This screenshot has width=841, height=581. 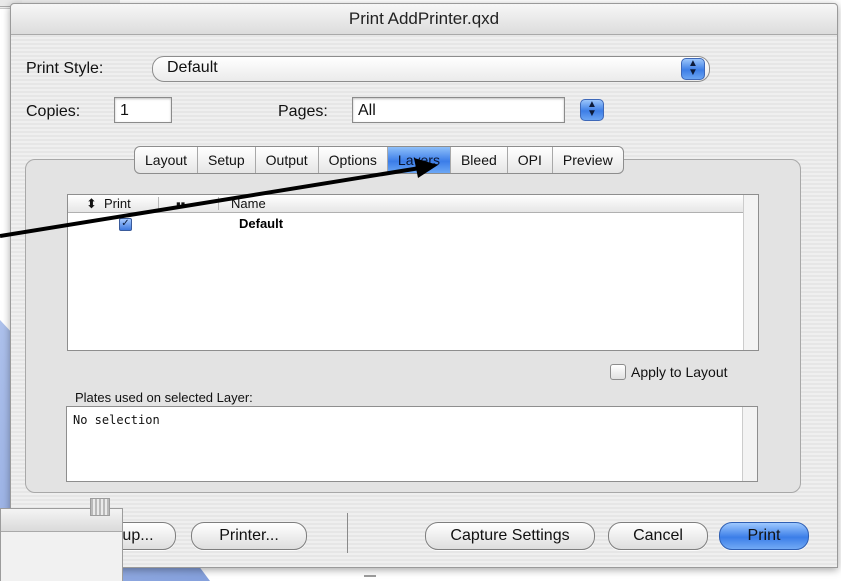 I want to click on tab-setup: Setup, so click(x=227, y=160).